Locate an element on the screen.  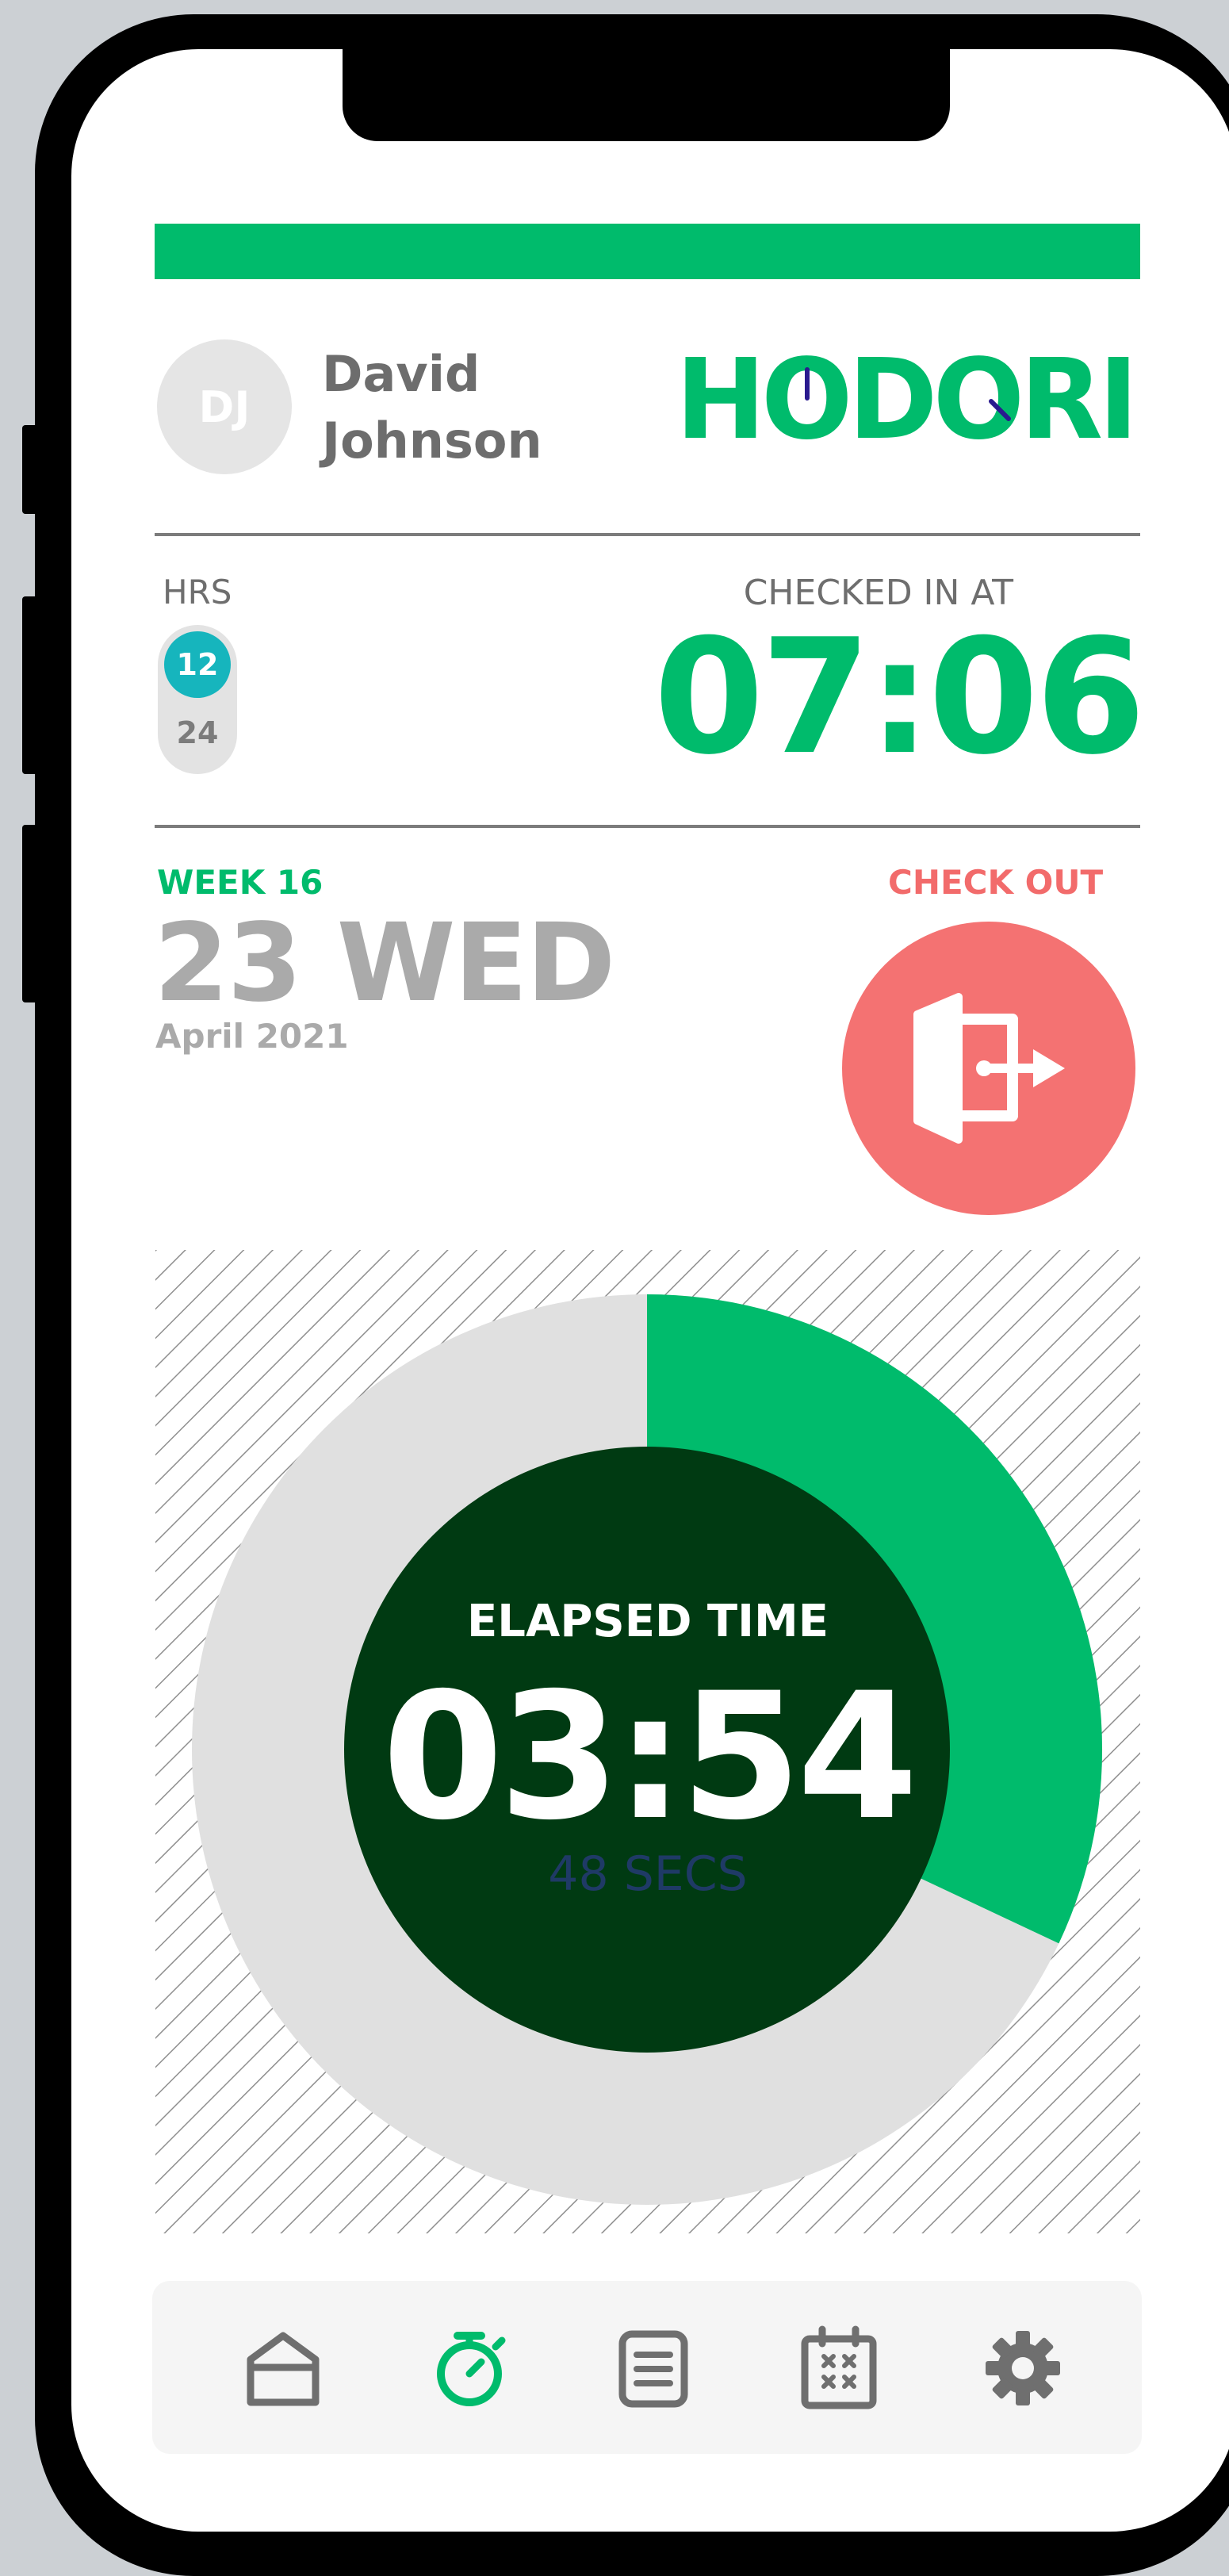
top-accent-bar is located at coordinates (647, 252).